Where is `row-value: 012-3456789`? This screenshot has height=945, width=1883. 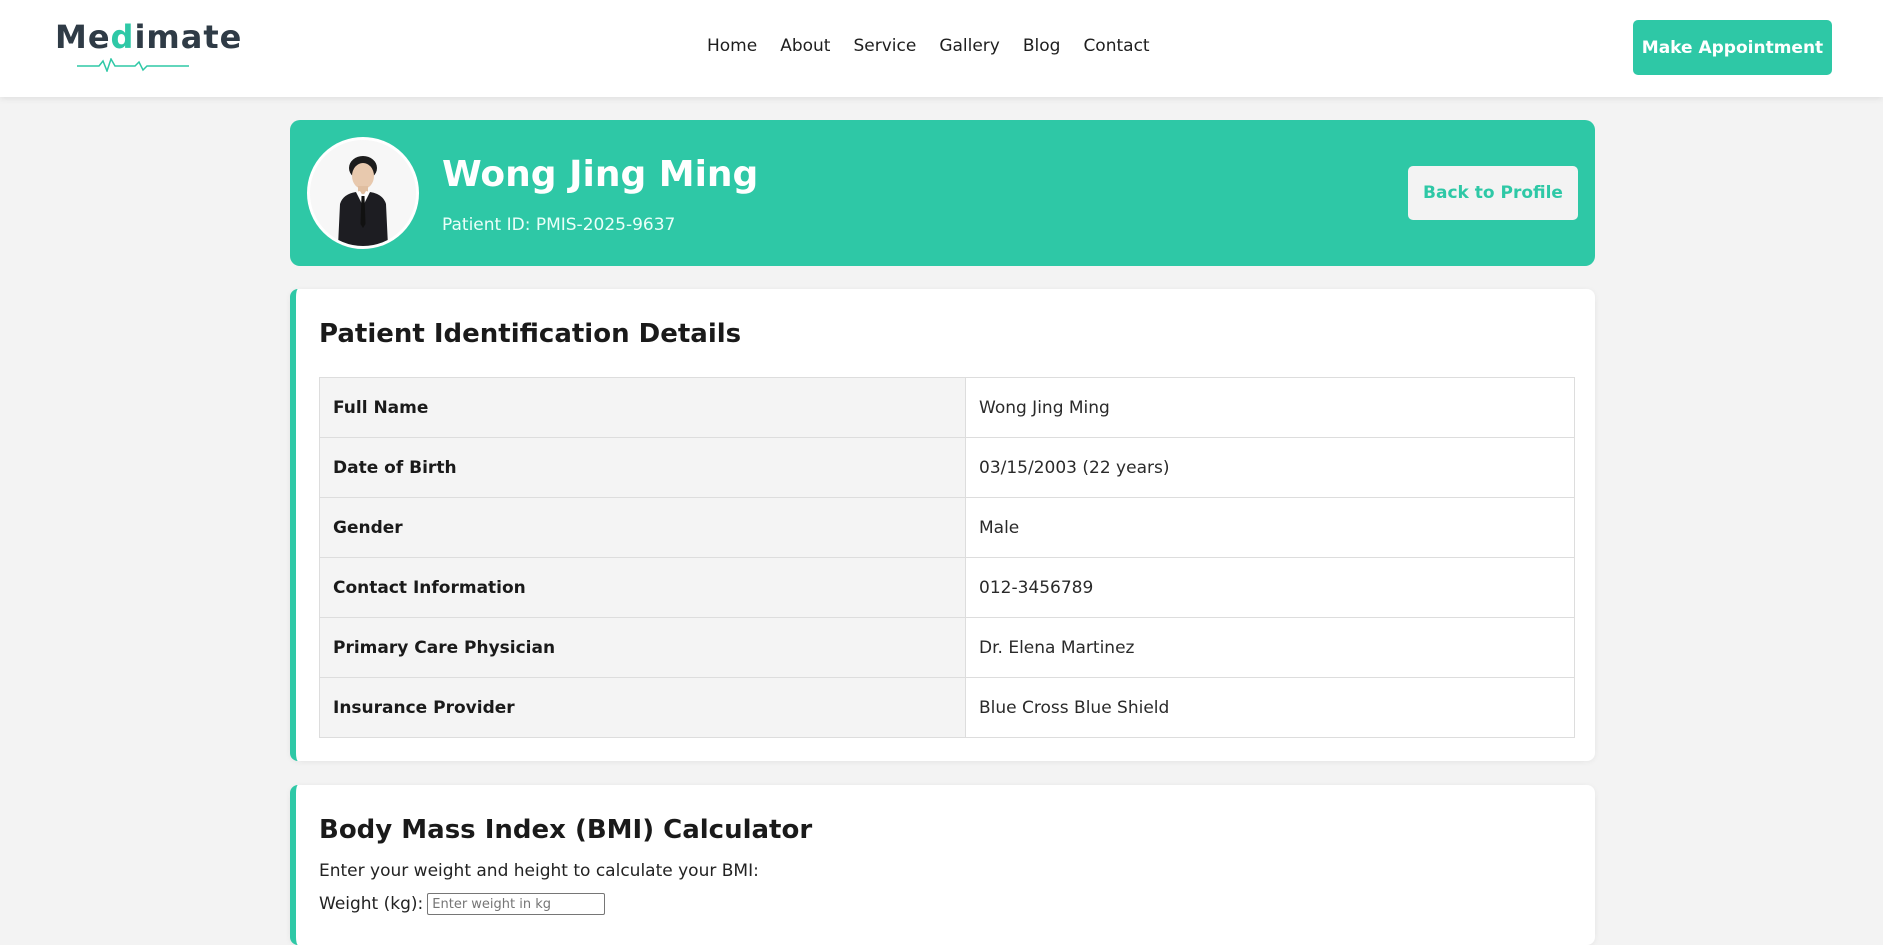 row-value: 012-3456789 is located at coordinates (1270, 587).